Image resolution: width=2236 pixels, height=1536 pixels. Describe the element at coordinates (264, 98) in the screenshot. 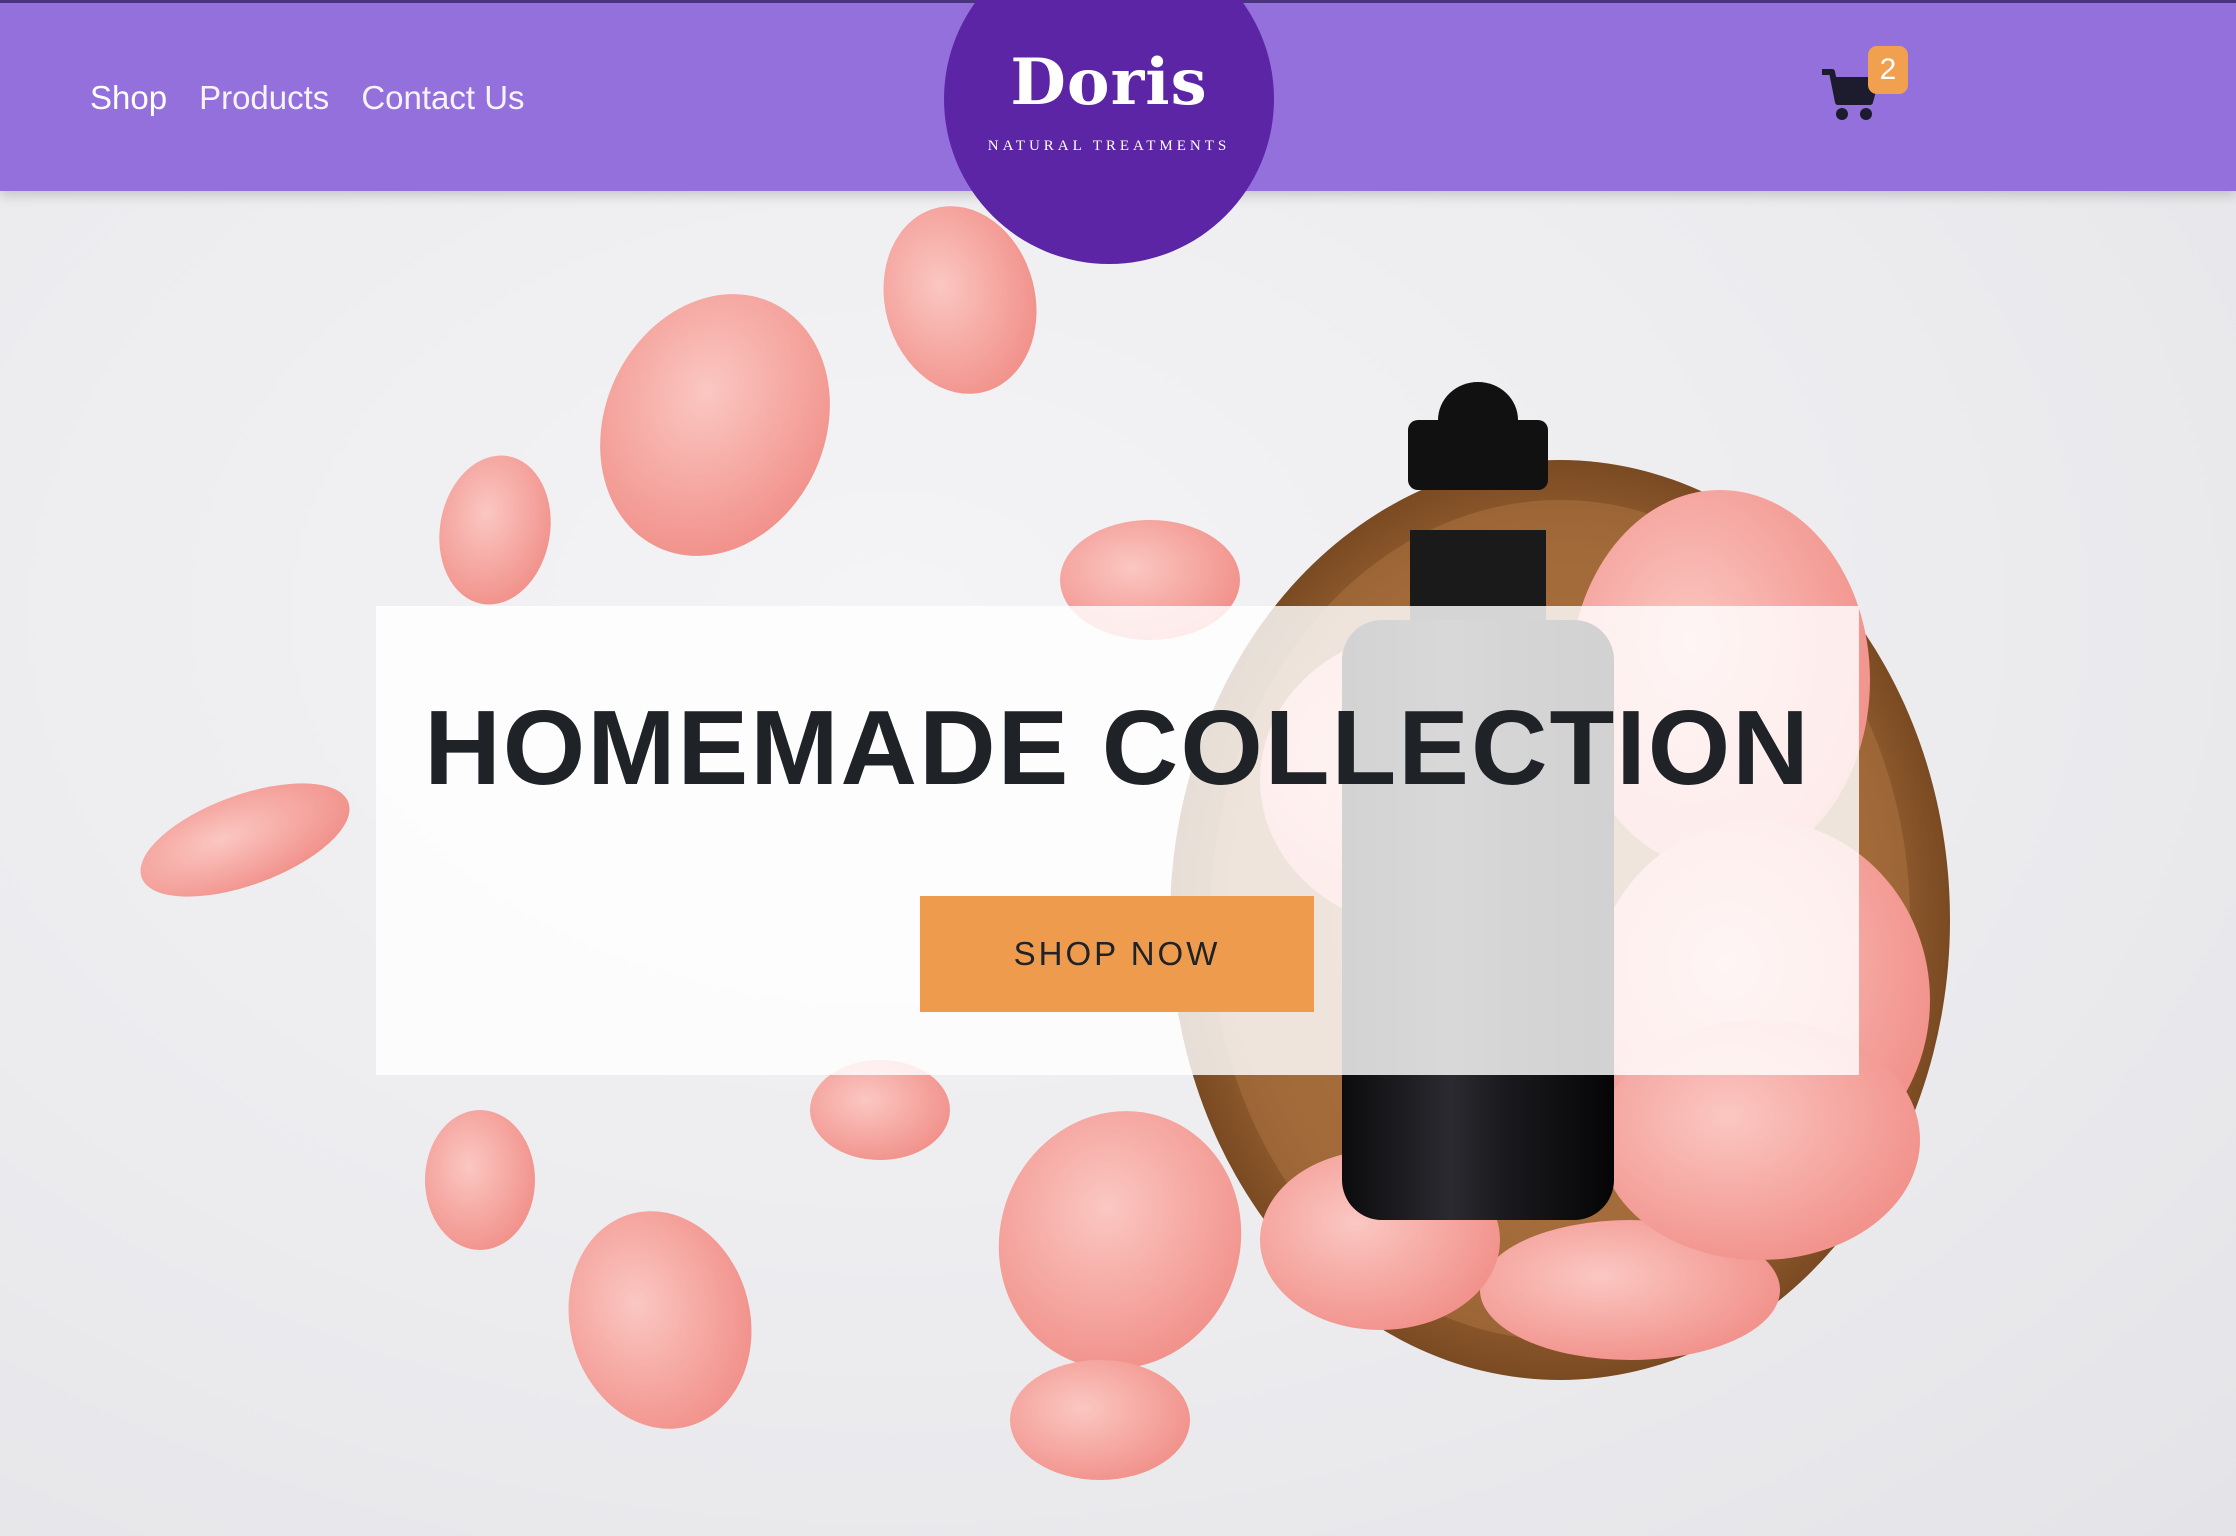

I see `nav-link-products: Products` at that location.